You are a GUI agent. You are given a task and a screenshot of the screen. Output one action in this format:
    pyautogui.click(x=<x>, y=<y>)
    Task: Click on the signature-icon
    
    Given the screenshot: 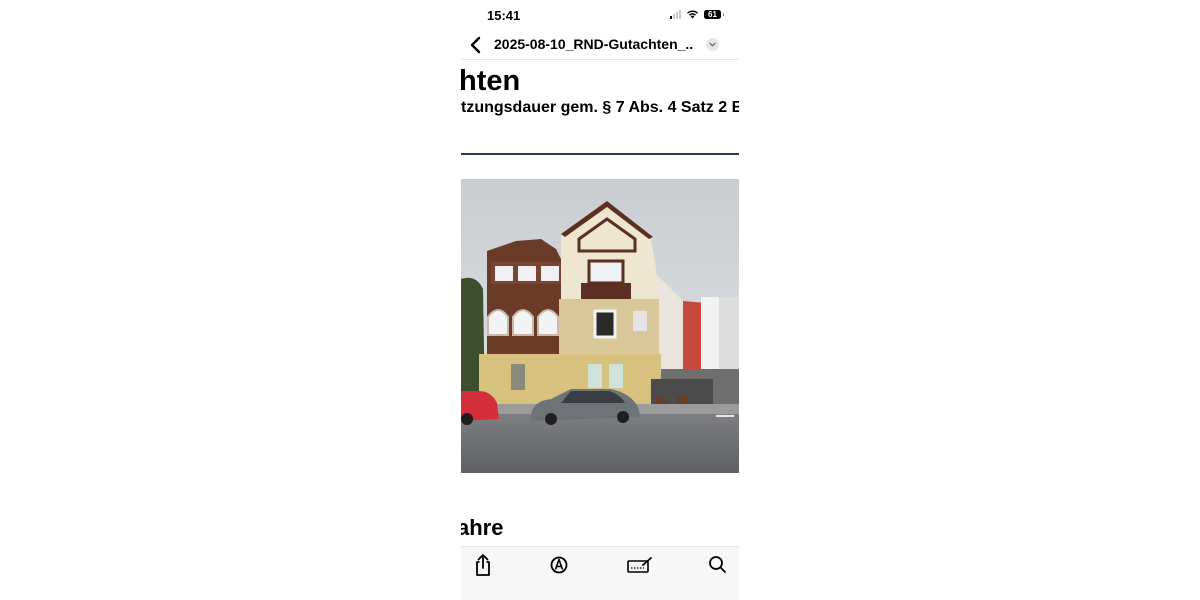 What is the action you would take?
    pyautogui.click(x=639, y=565)
    